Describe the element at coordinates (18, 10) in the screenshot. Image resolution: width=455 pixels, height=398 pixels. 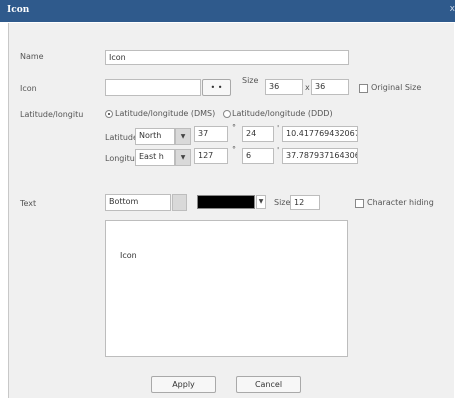
I see `window-title: Icon` at that location.